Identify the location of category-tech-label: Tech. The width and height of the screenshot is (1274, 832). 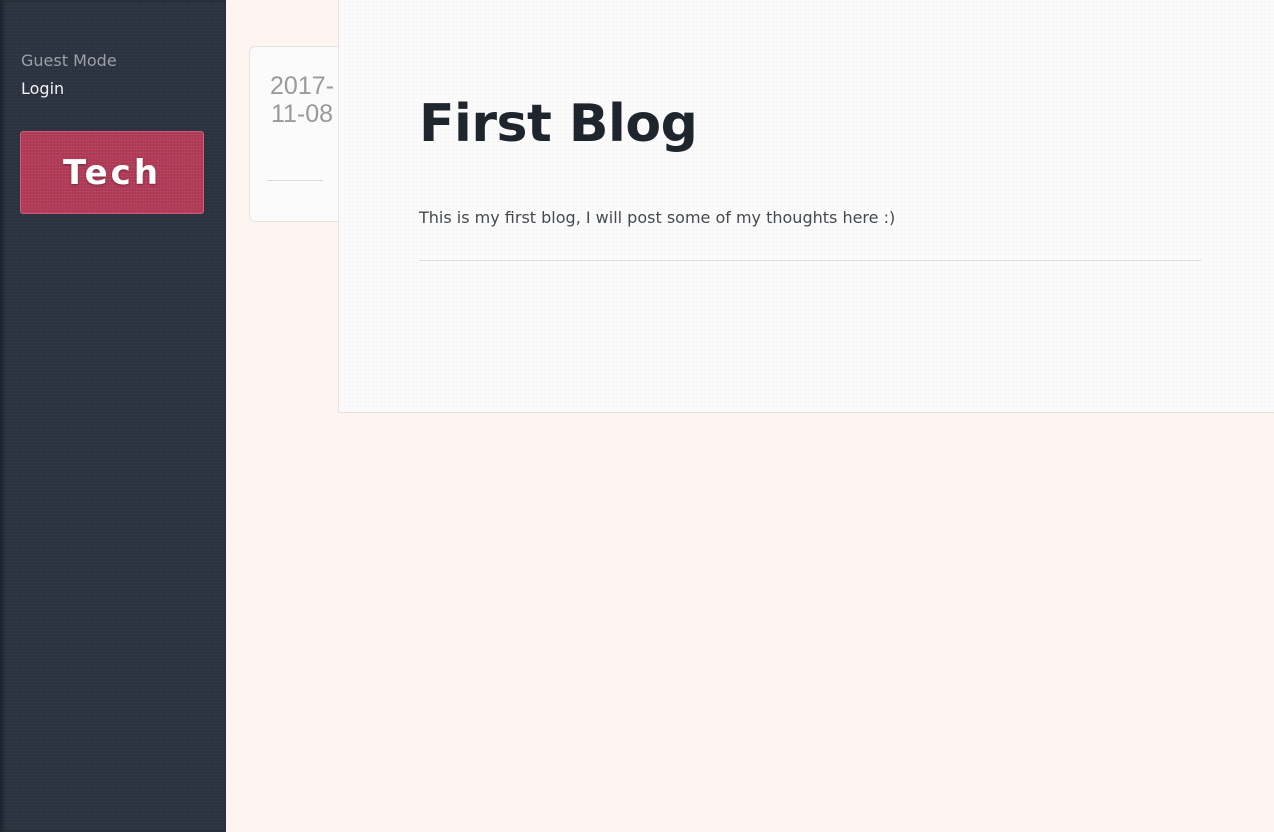
(112, 172).